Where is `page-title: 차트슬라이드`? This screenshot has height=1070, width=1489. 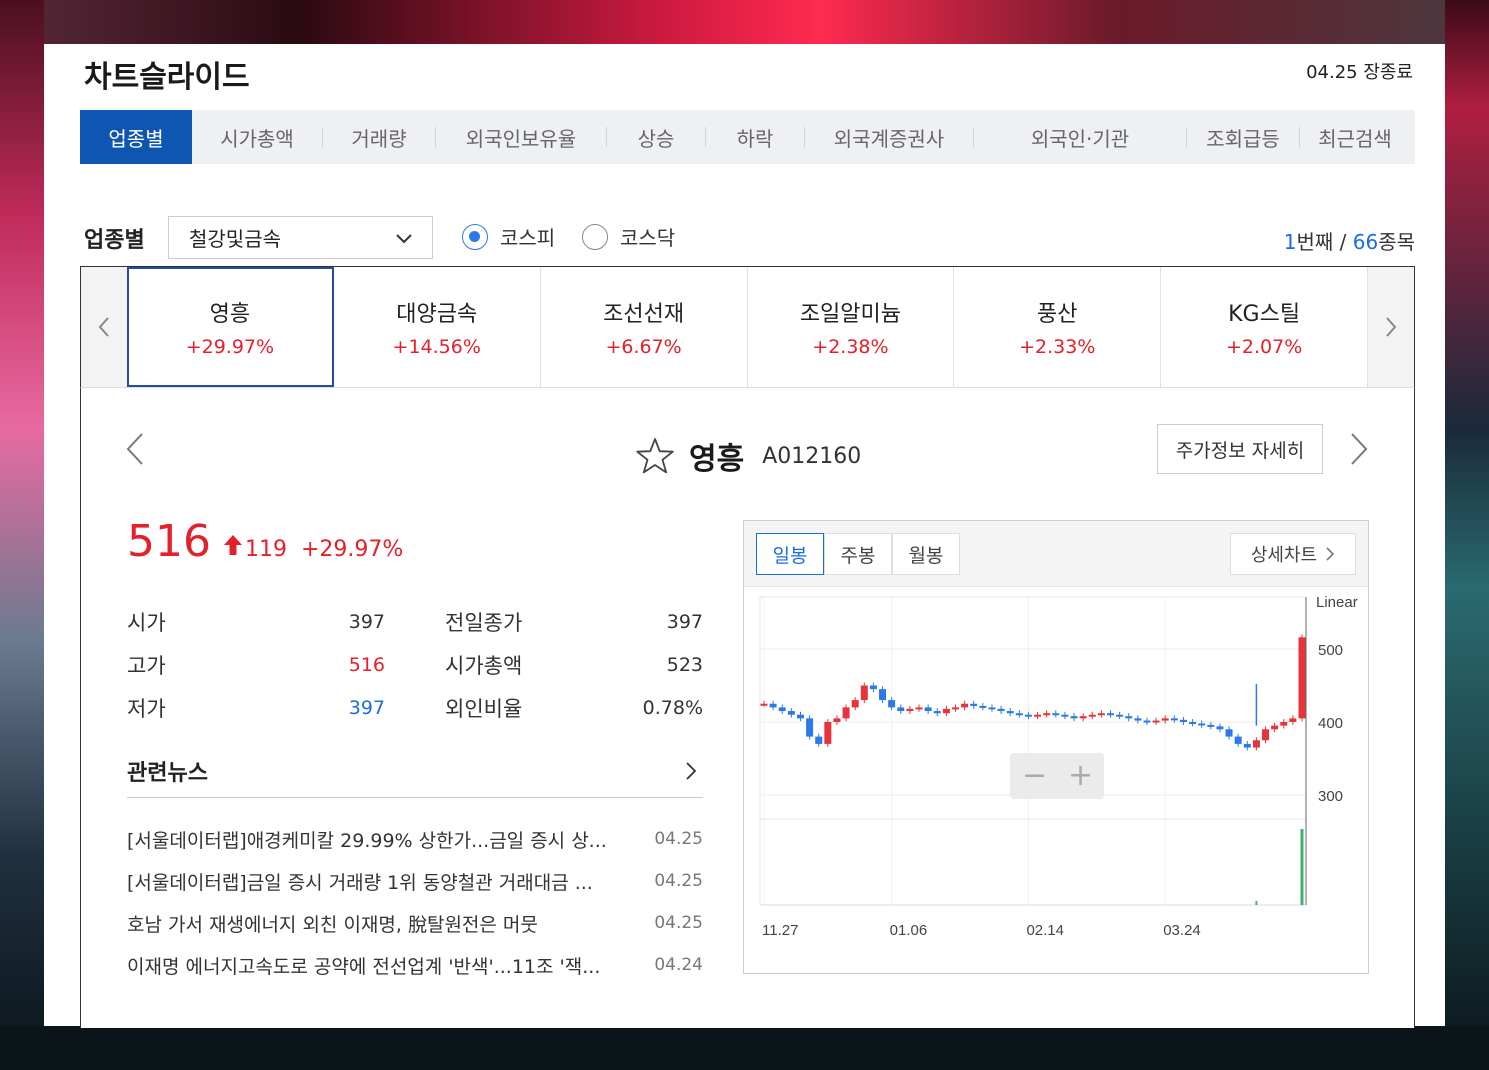 page-title: 차트슬라이드 is located at coordinates (167, 77).